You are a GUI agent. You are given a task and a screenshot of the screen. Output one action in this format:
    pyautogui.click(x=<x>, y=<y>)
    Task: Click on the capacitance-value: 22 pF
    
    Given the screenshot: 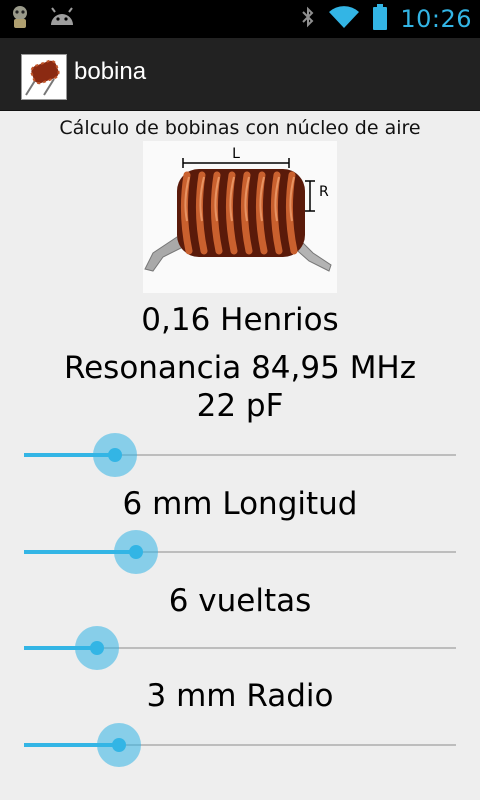 What is the action you would take?
    pyautogui.click(x=240, y=406)
    